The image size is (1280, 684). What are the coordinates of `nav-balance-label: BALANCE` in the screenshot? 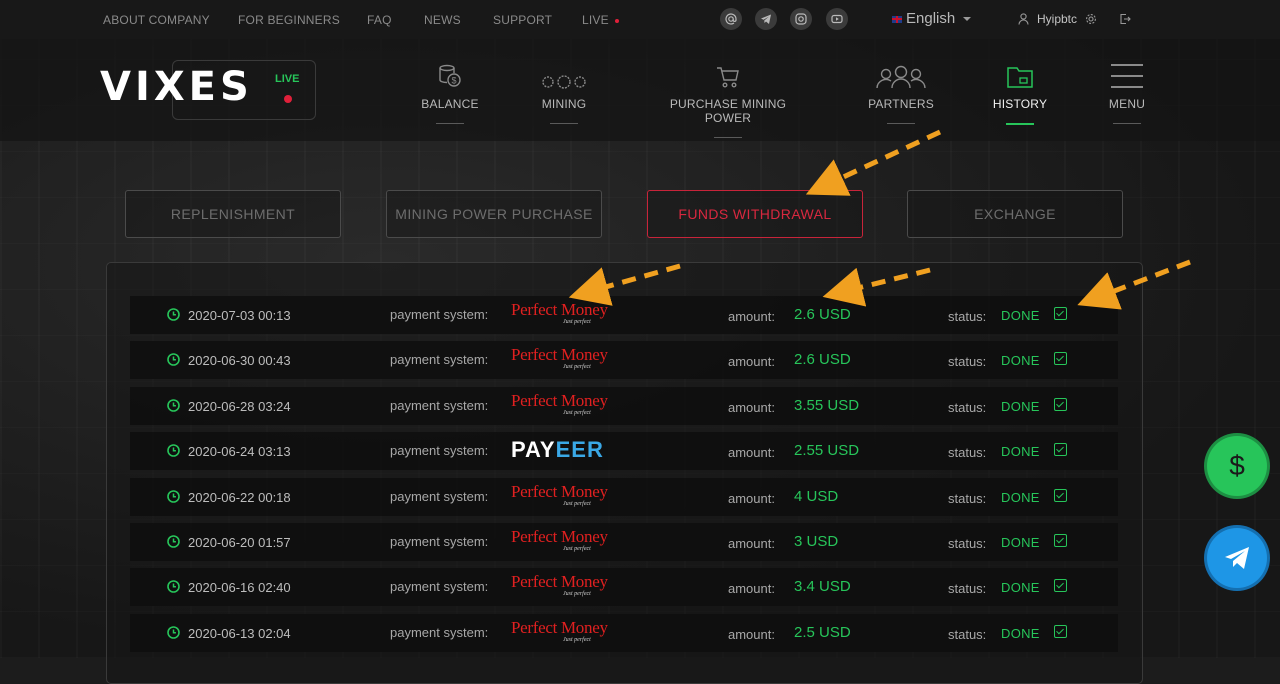 It's located at (450, 104).